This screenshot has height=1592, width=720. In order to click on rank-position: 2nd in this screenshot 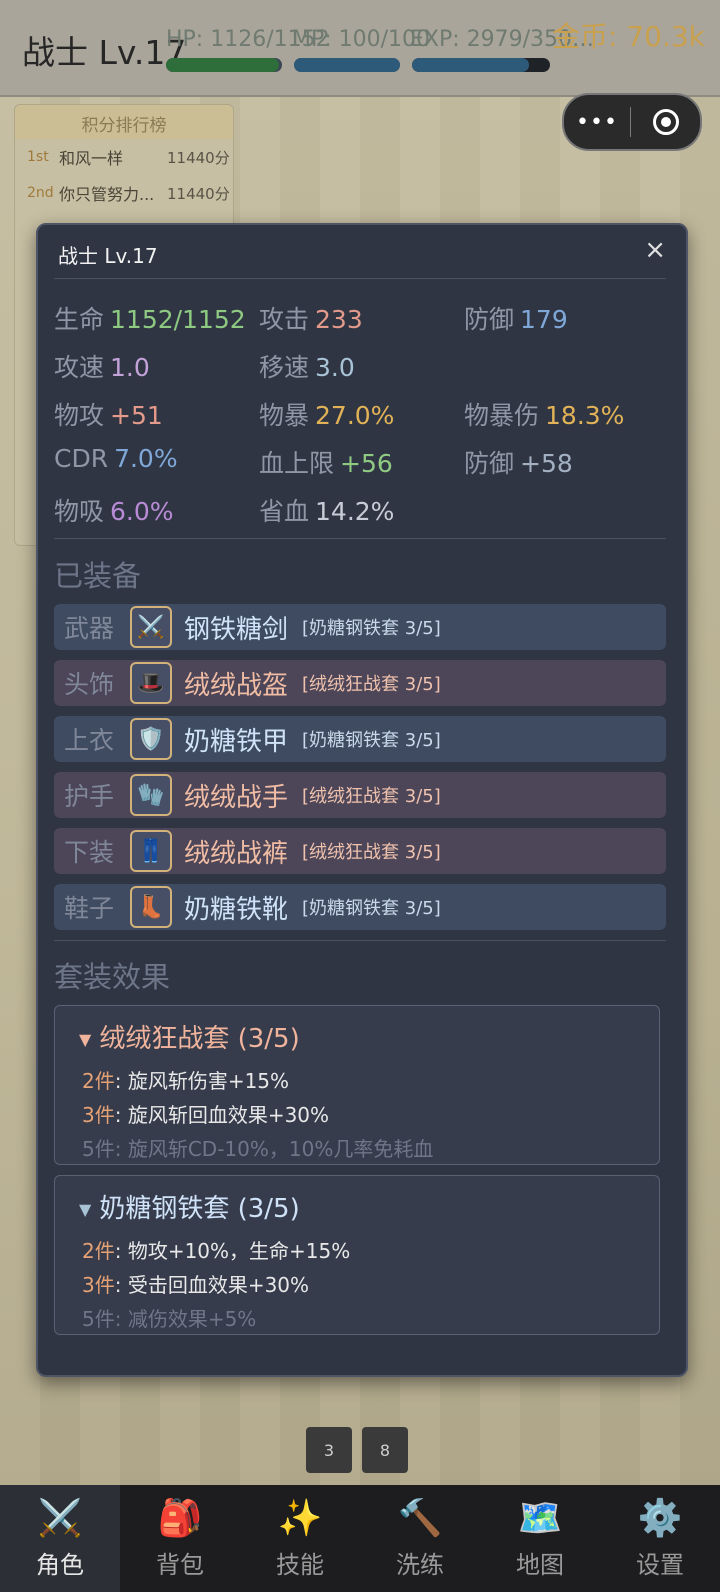, I will do `click(40, 193)`.